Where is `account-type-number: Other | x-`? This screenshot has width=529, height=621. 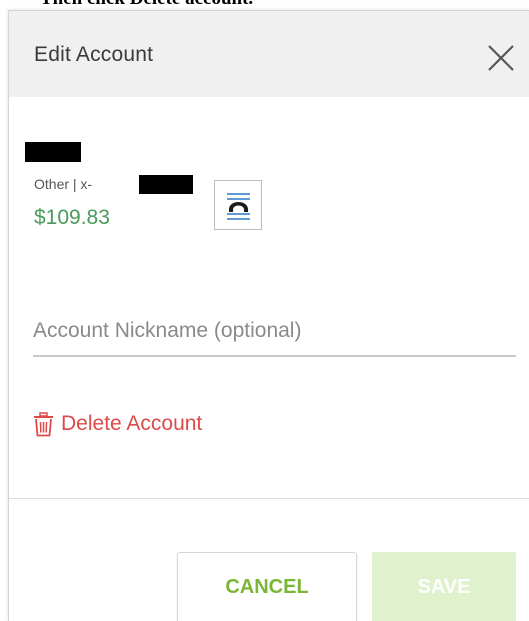
account-type-number: Other | x- is located at coordinates (63, 184).